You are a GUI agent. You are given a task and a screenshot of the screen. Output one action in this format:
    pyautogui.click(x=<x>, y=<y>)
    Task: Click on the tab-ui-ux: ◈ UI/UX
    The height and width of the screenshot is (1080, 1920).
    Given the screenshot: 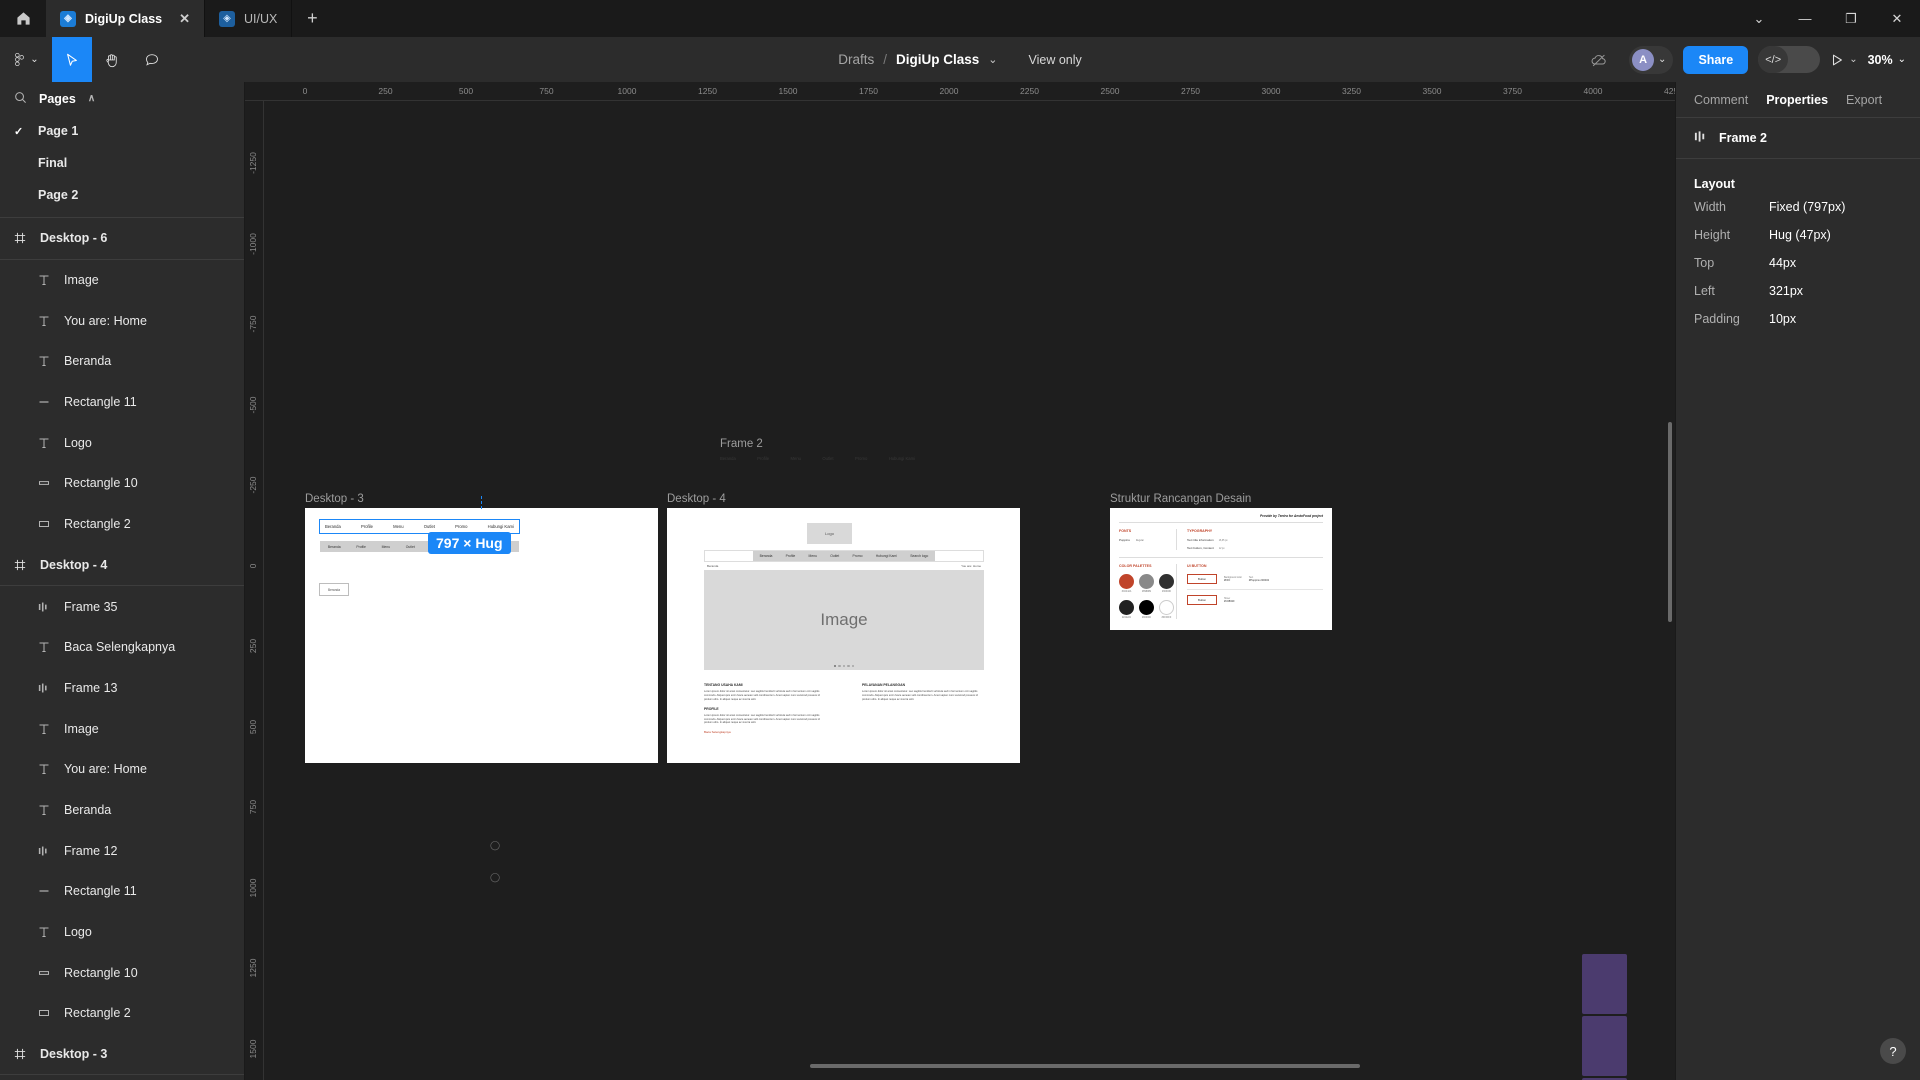 What is the action you would take?
    pyautogui.click(x=249, y=18)
    